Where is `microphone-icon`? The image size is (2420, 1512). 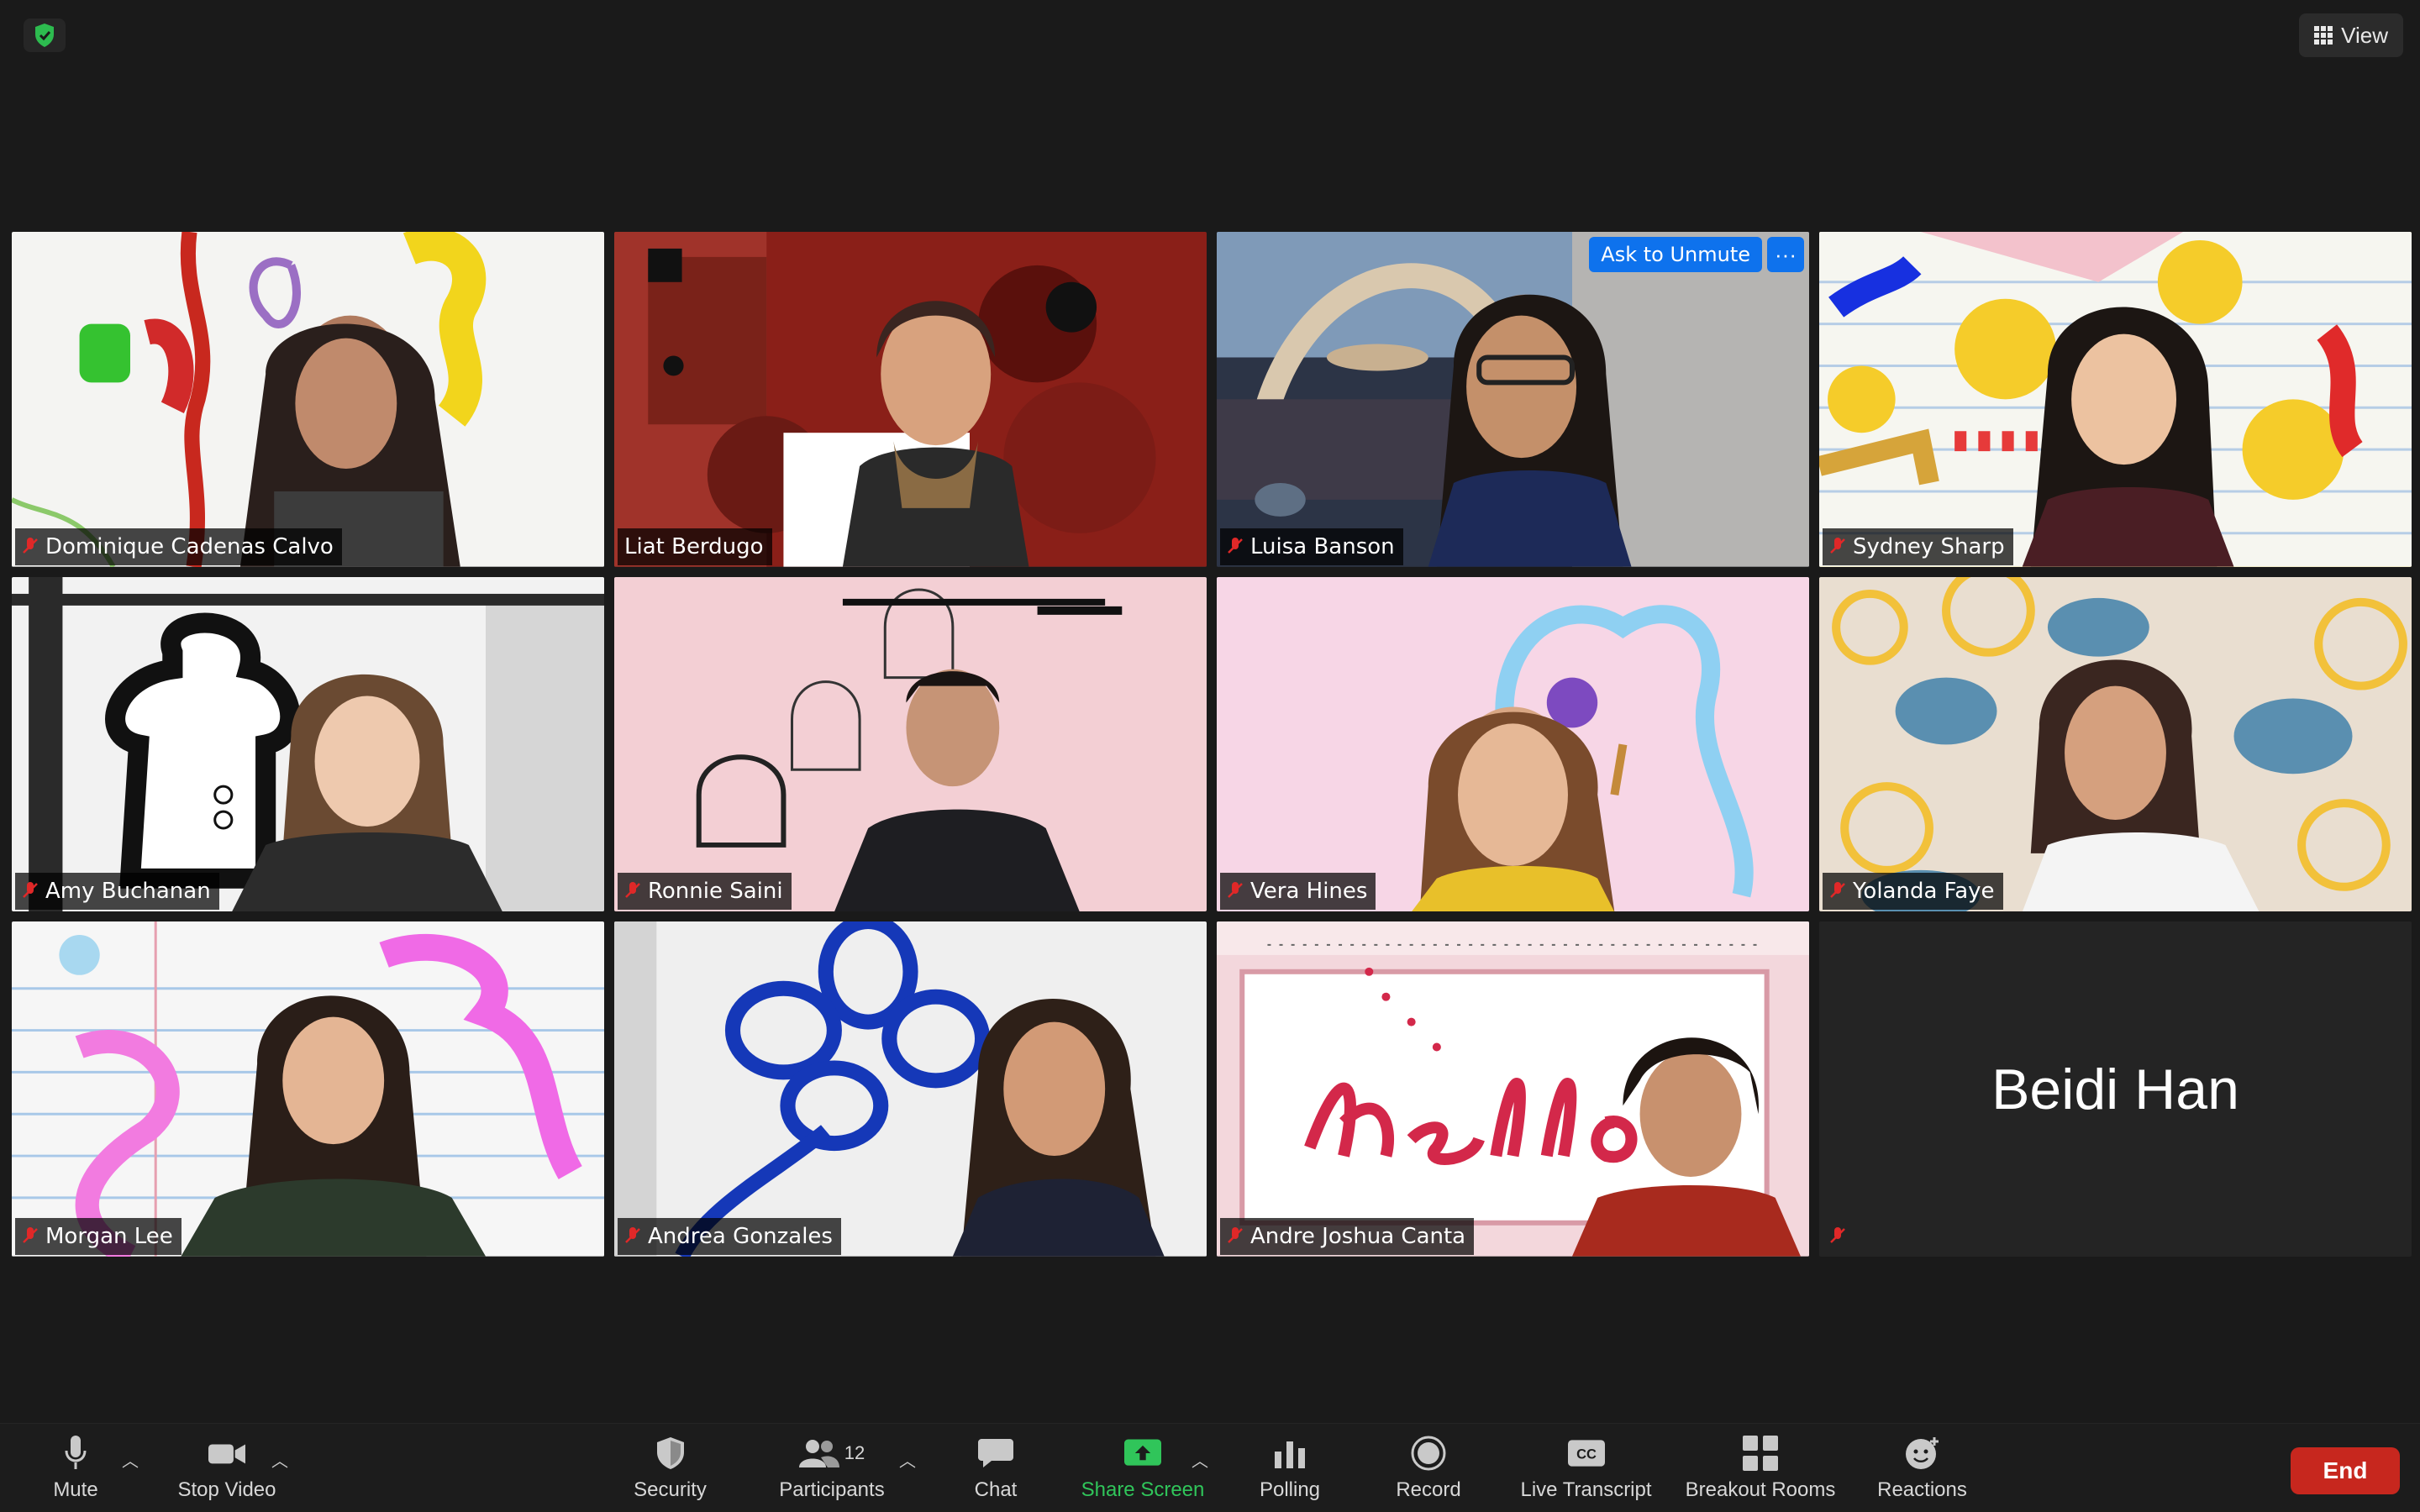
microphone-icon is located at coordinates (75, 1453).